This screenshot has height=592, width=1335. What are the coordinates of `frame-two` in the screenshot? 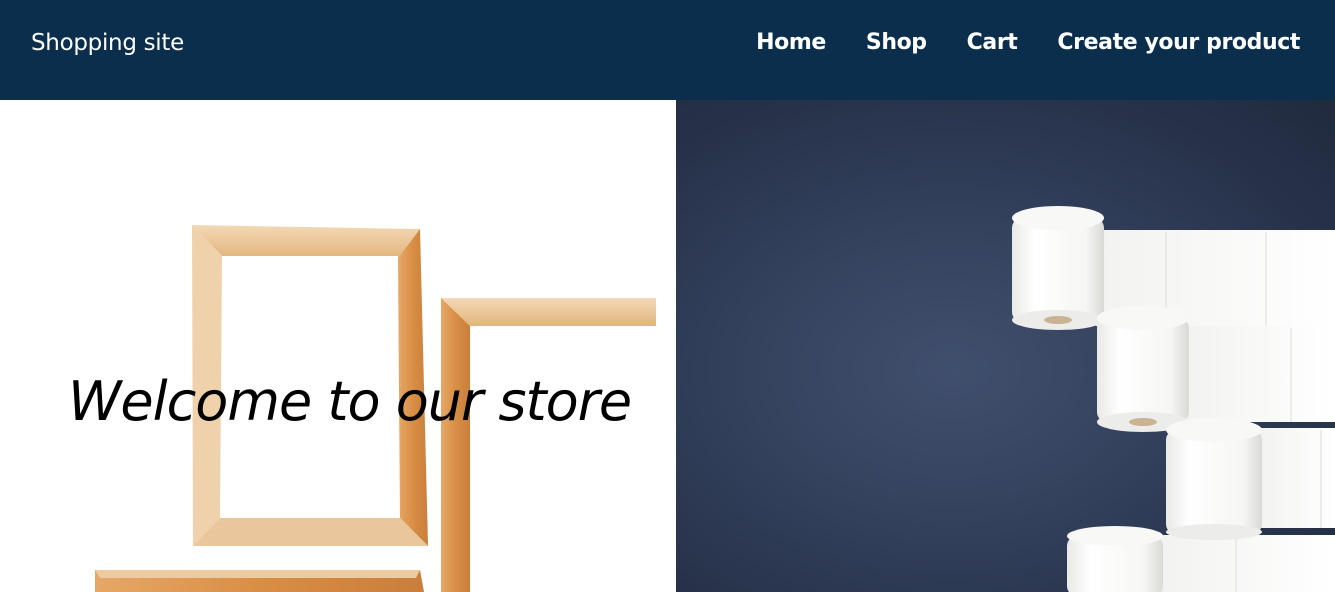 It's located at (548, 445).